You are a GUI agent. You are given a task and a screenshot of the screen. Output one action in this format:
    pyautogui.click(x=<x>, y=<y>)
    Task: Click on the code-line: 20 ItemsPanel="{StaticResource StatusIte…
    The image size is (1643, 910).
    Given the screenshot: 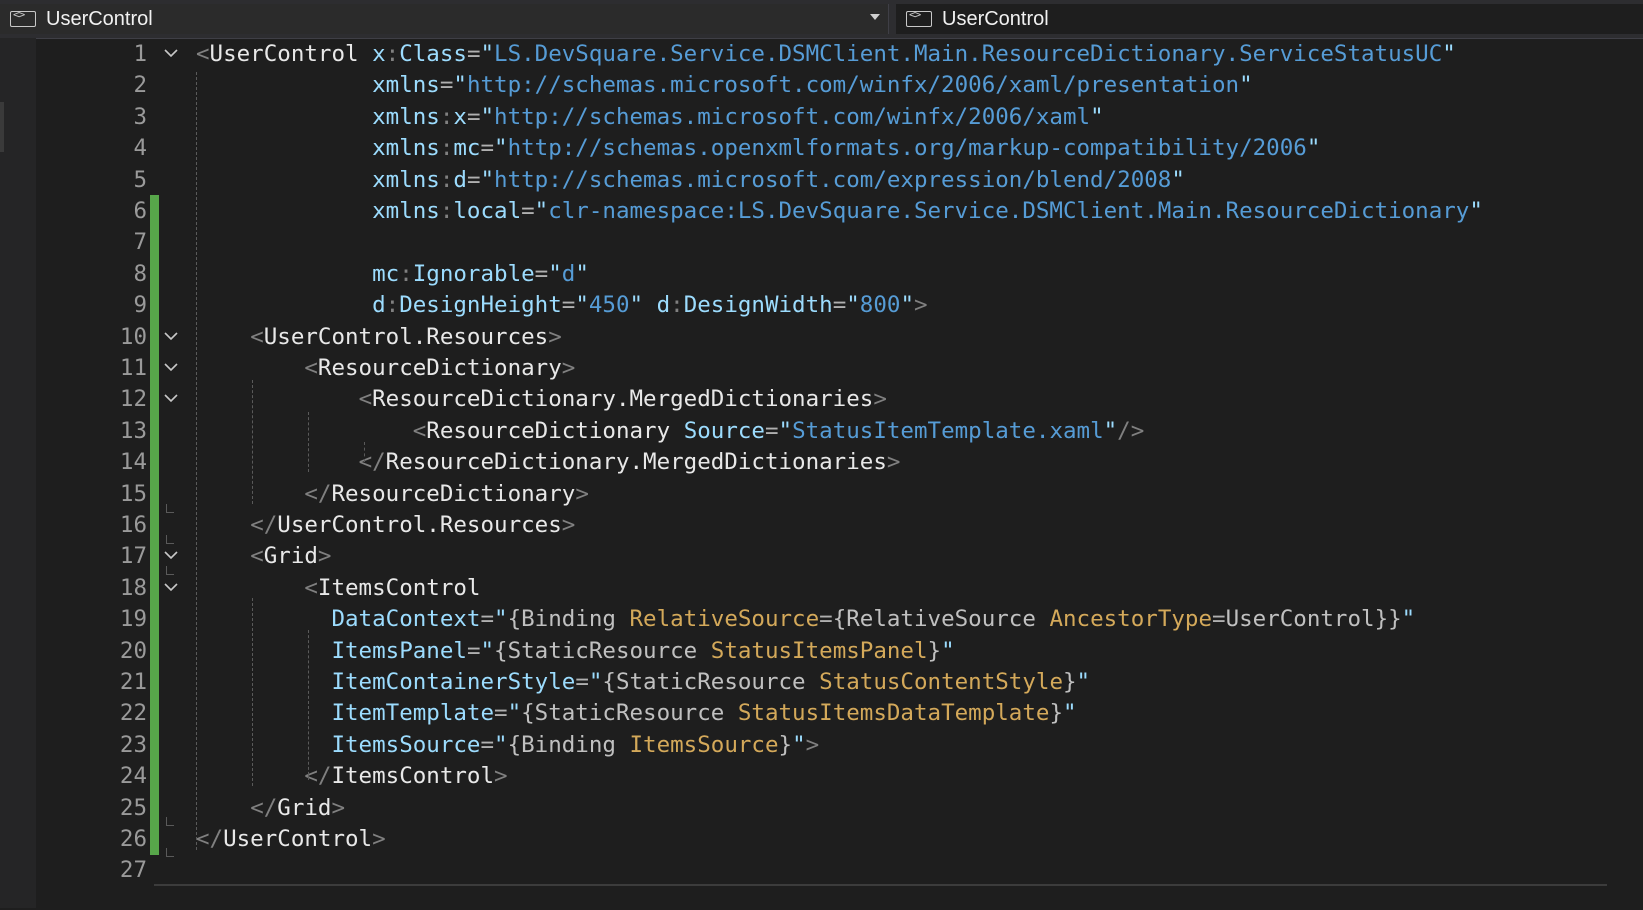 What is the action you would take?
    pyautogui.click(x=839, y=650)
    